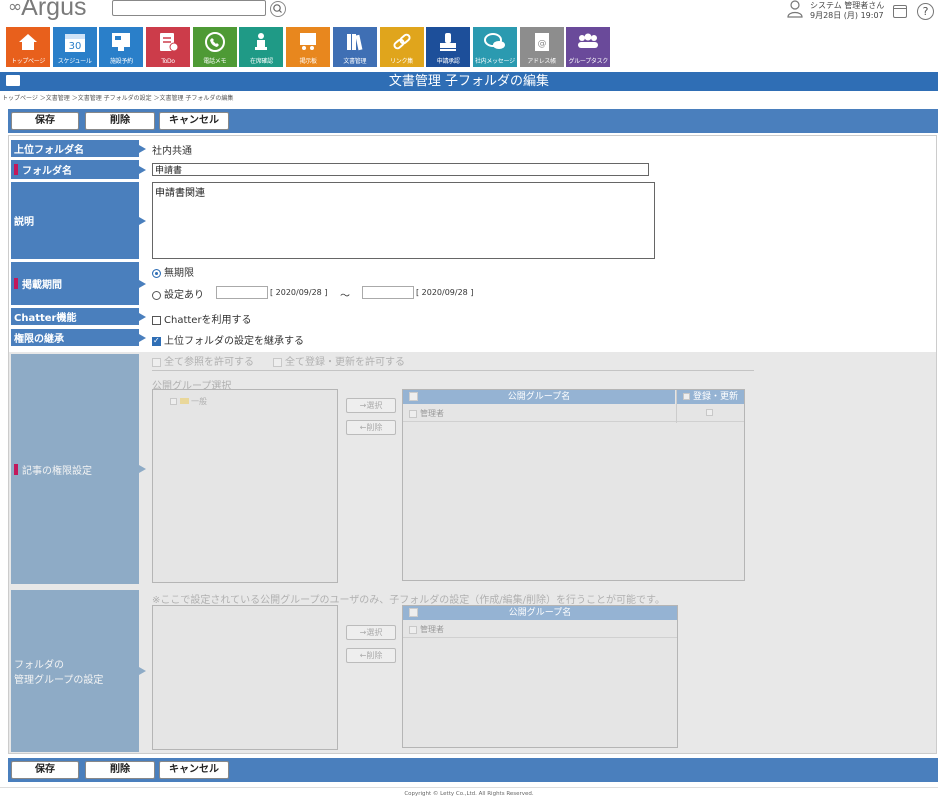 The height and width of the screenshot is (803, 938). What do you see at coordinates (54, 10) in the screenshot?
I see `logo-text: Argus` at bounding box center [54, 10].